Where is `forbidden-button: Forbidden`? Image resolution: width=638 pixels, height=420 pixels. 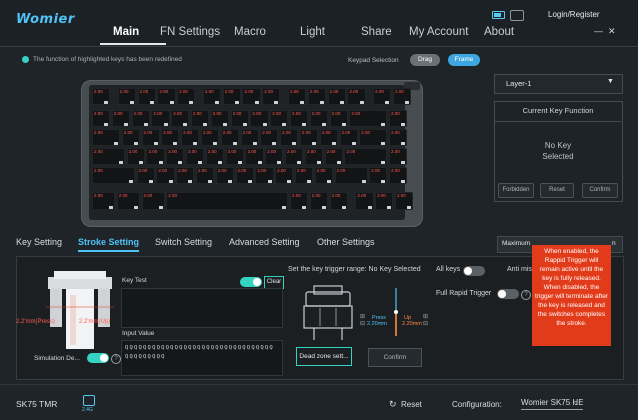 forbidden-button: Forbidden is located at coordinates (516, 190).